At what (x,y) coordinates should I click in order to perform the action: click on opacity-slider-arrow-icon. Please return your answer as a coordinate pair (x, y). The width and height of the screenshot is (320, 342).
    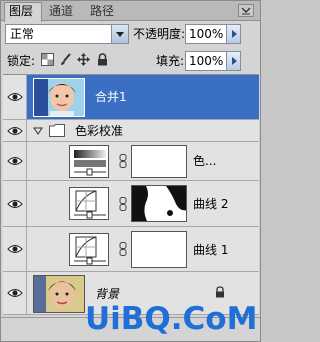
    Looking at the image, I should click on (233, 34).